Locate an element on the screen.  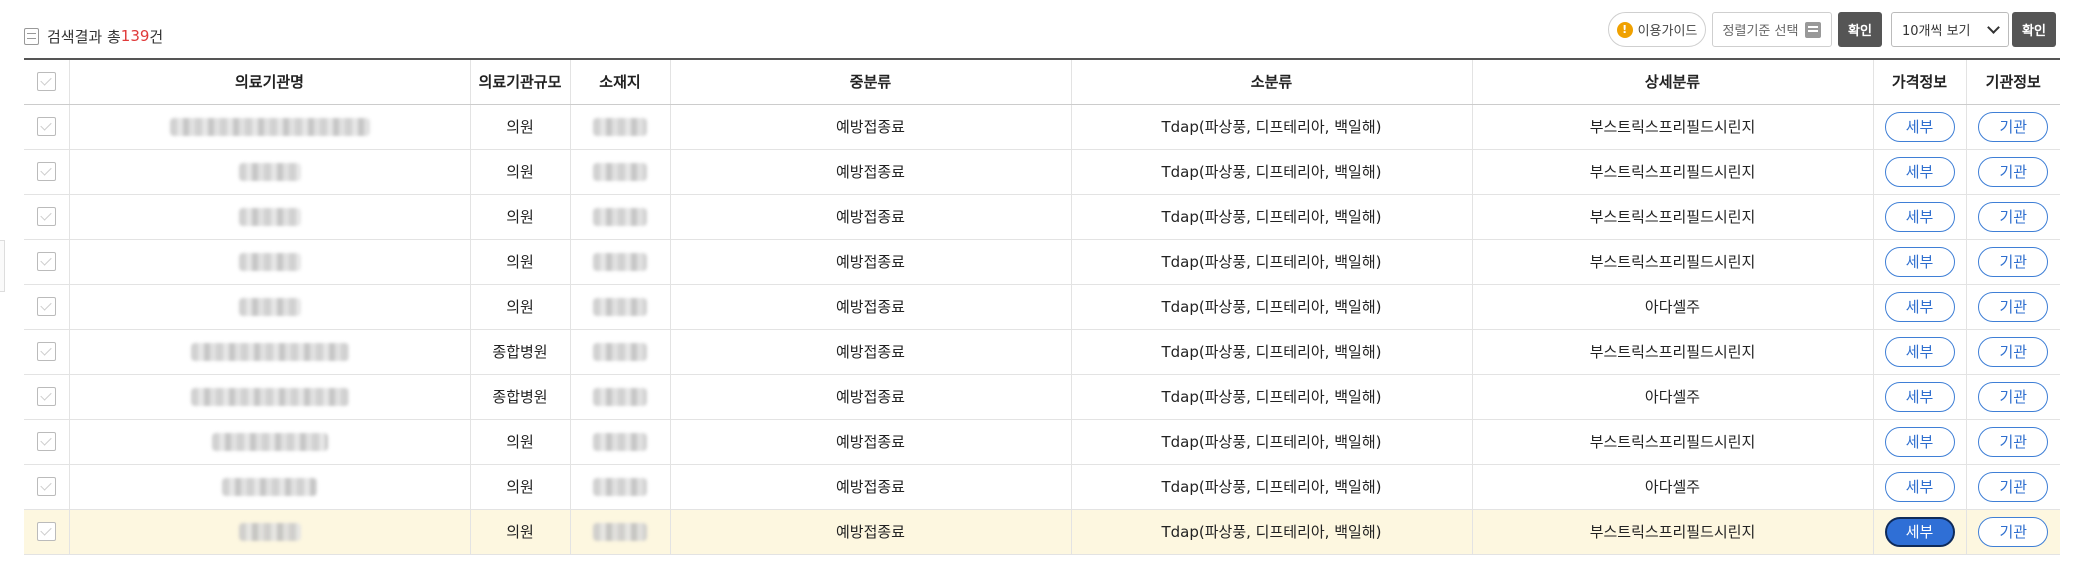
col-header: 소재지 is located at coordinates (619, 81).